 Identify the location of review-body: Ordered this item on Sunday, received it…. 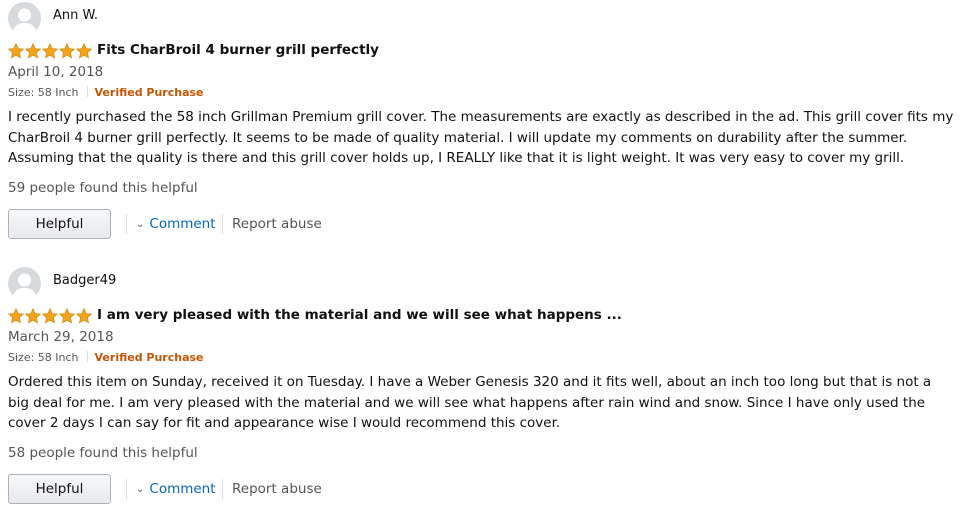
(470, 402).